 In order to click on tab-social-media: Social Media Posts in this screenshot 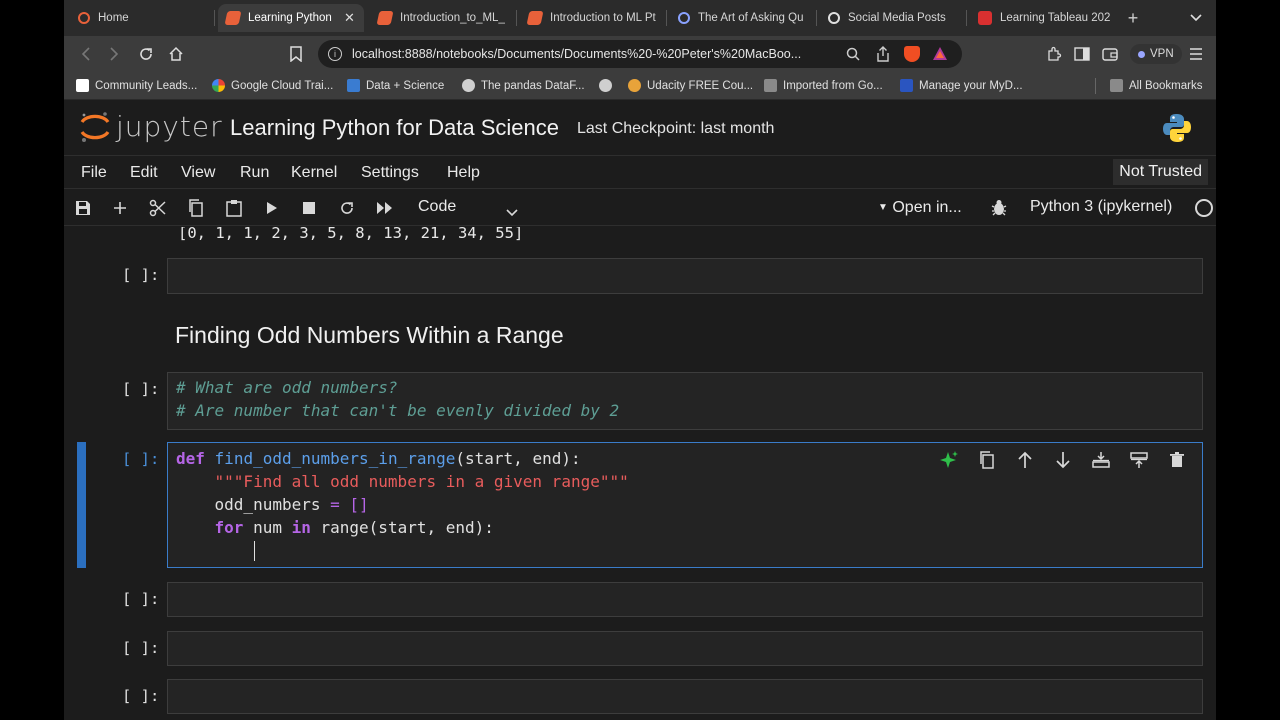, I will do `click(892, 18)`.